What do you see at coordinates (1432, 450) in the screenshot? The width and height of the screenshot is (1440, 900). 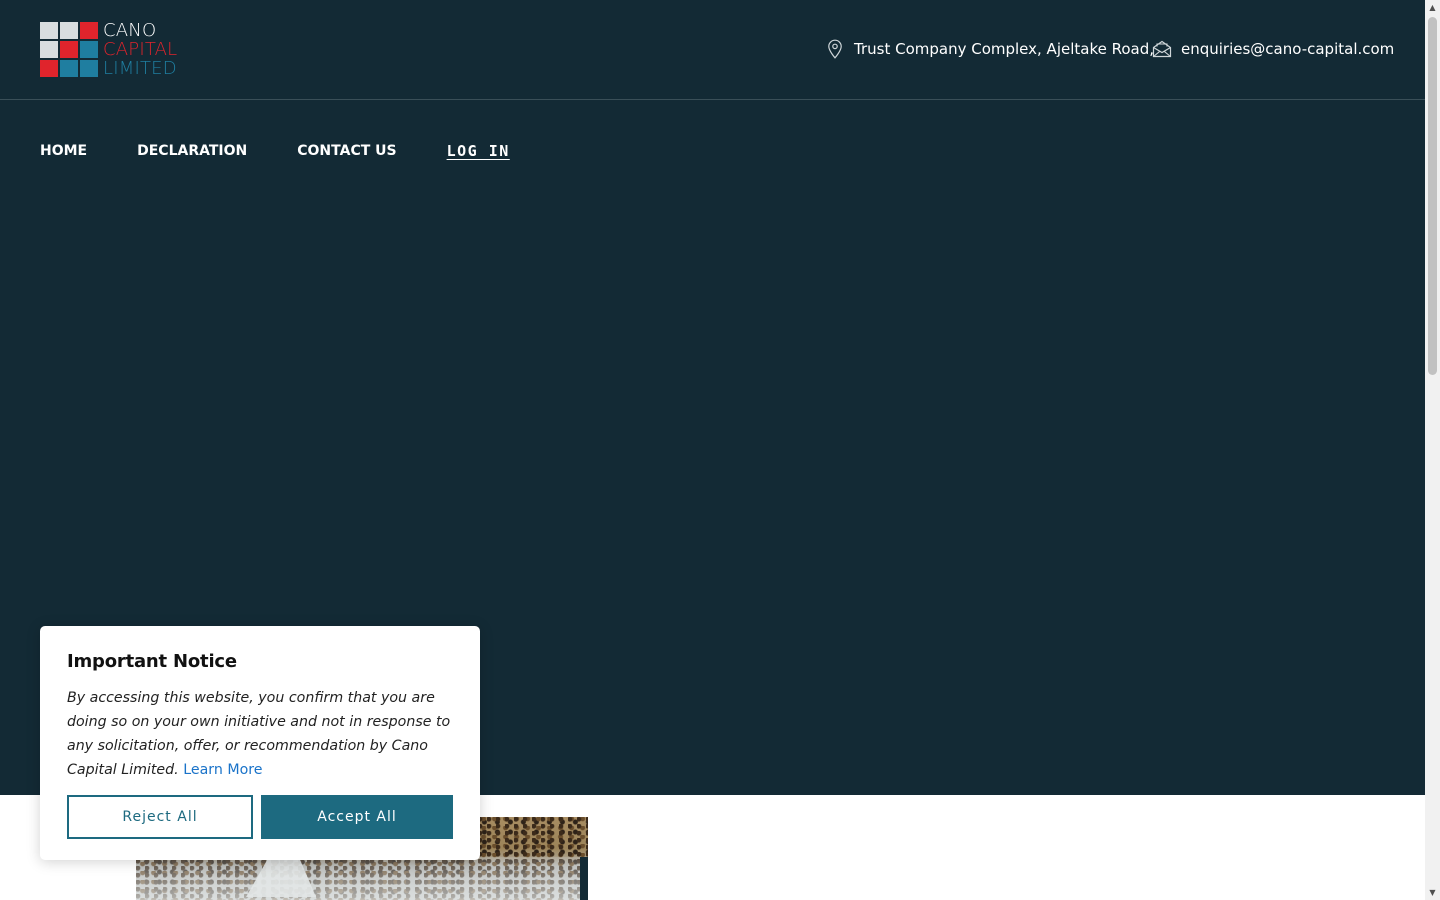 I see `vertical-scrollbar: ▲ ▼` at bounding box center [1432, 450].